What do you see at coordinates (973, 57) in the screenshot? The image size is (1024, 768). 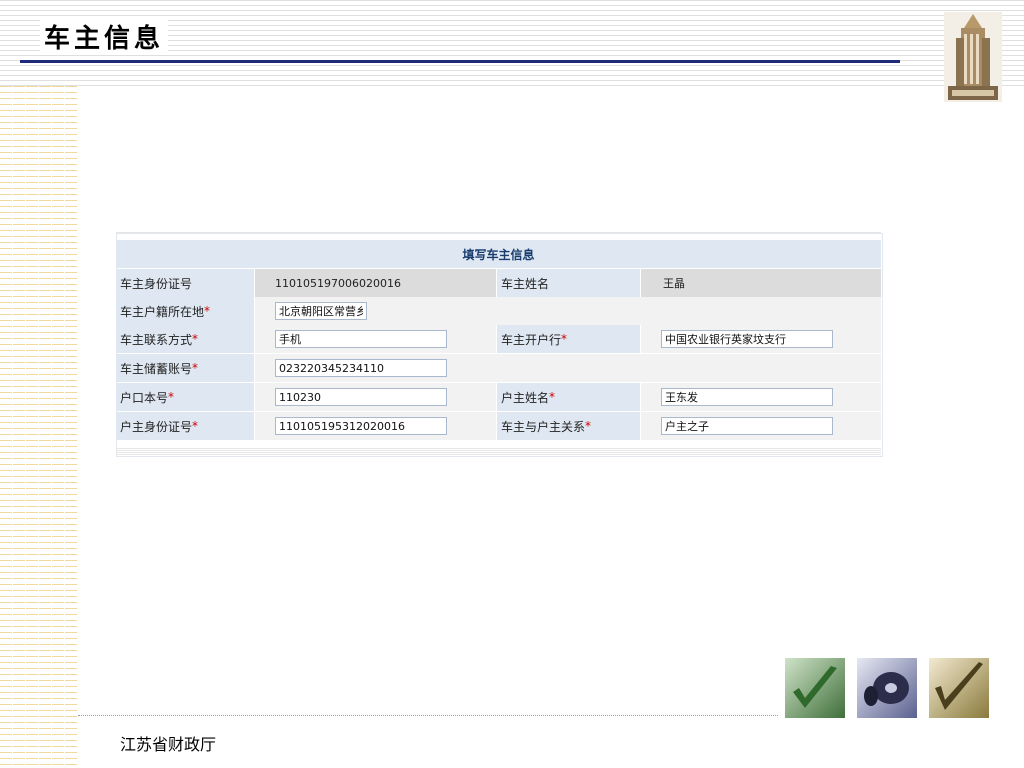 I see `building-photo` at bounding box center [973, 57].